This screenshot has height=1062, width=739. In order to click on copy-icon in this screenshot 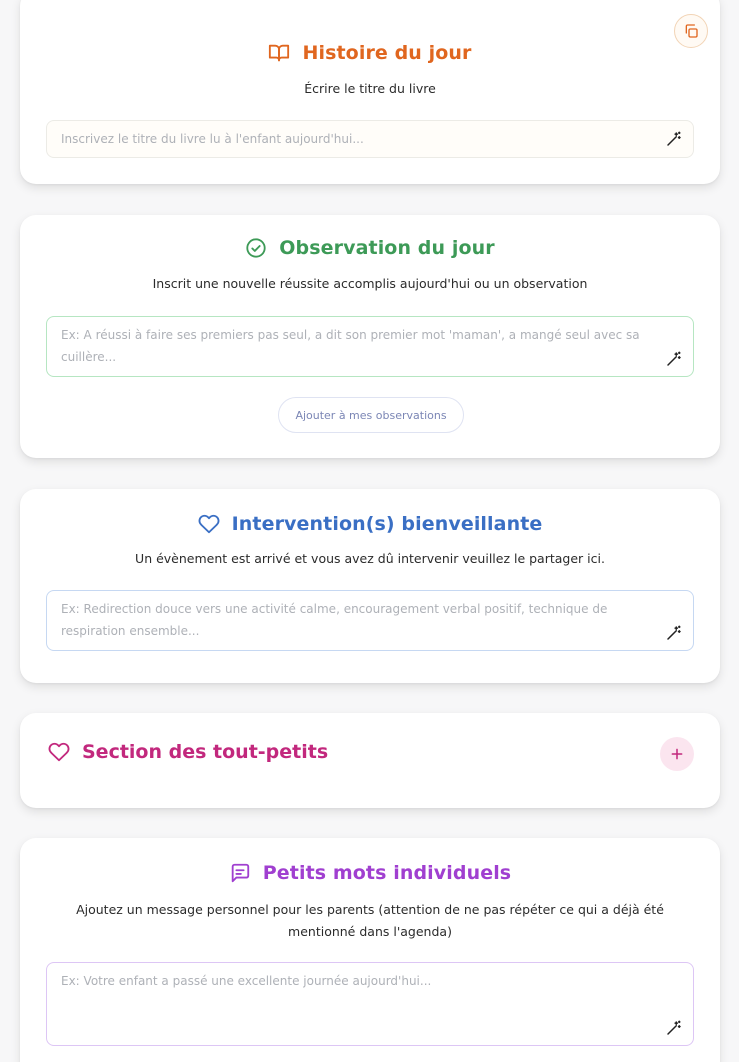, I will do `click(691, 31)`.